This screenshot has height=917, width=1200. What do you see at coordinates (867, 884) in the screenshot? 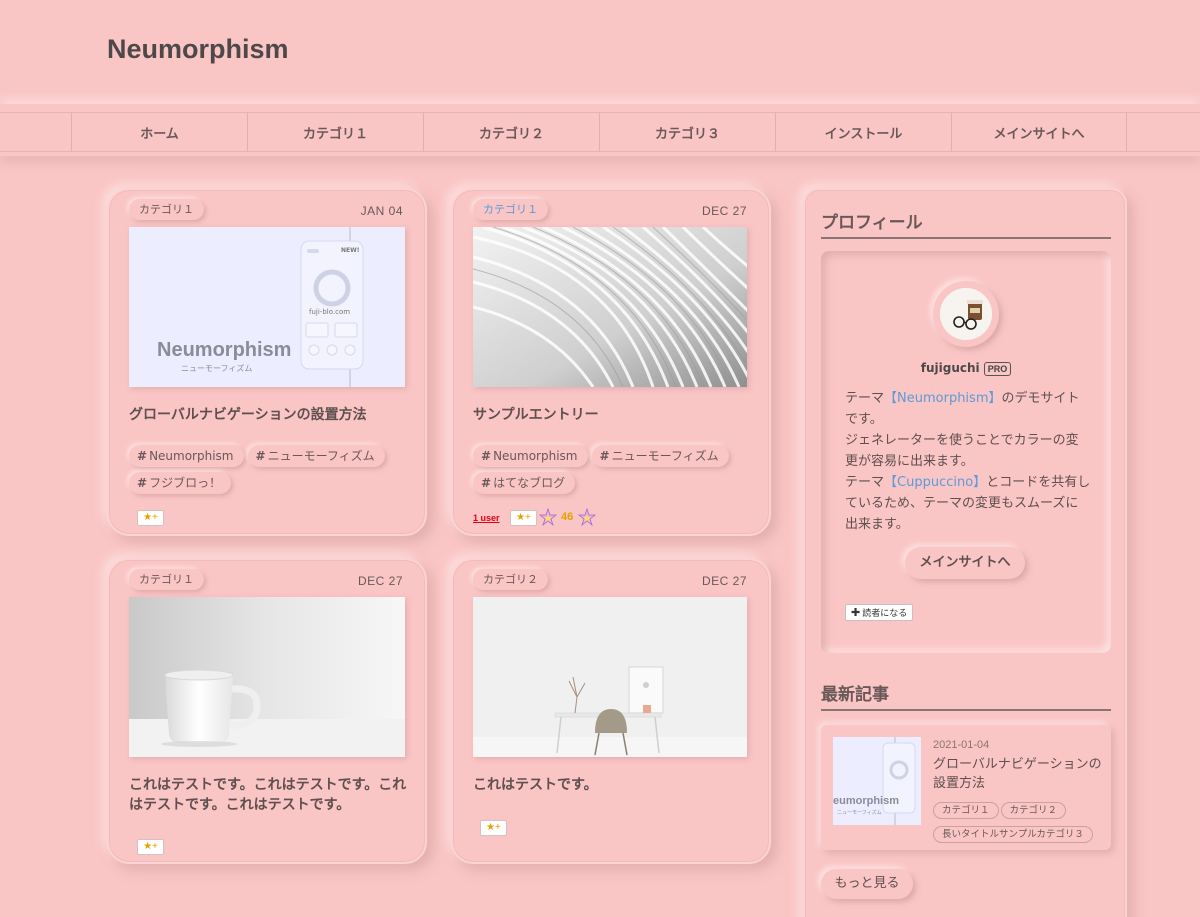
I see `more-button: もっと見る` at bounding box center [867, 884].